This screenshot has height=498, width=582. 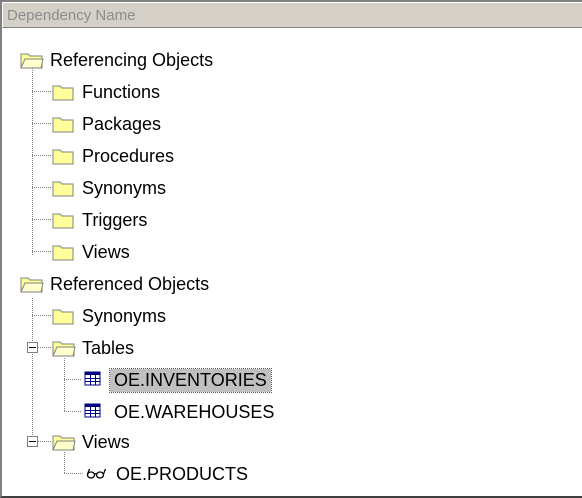 What do you see at coordinates (194, 411) in the screenshot?
I see `tree-node-label: OE.WAREHOUSES` at bounding box center [194, 411].